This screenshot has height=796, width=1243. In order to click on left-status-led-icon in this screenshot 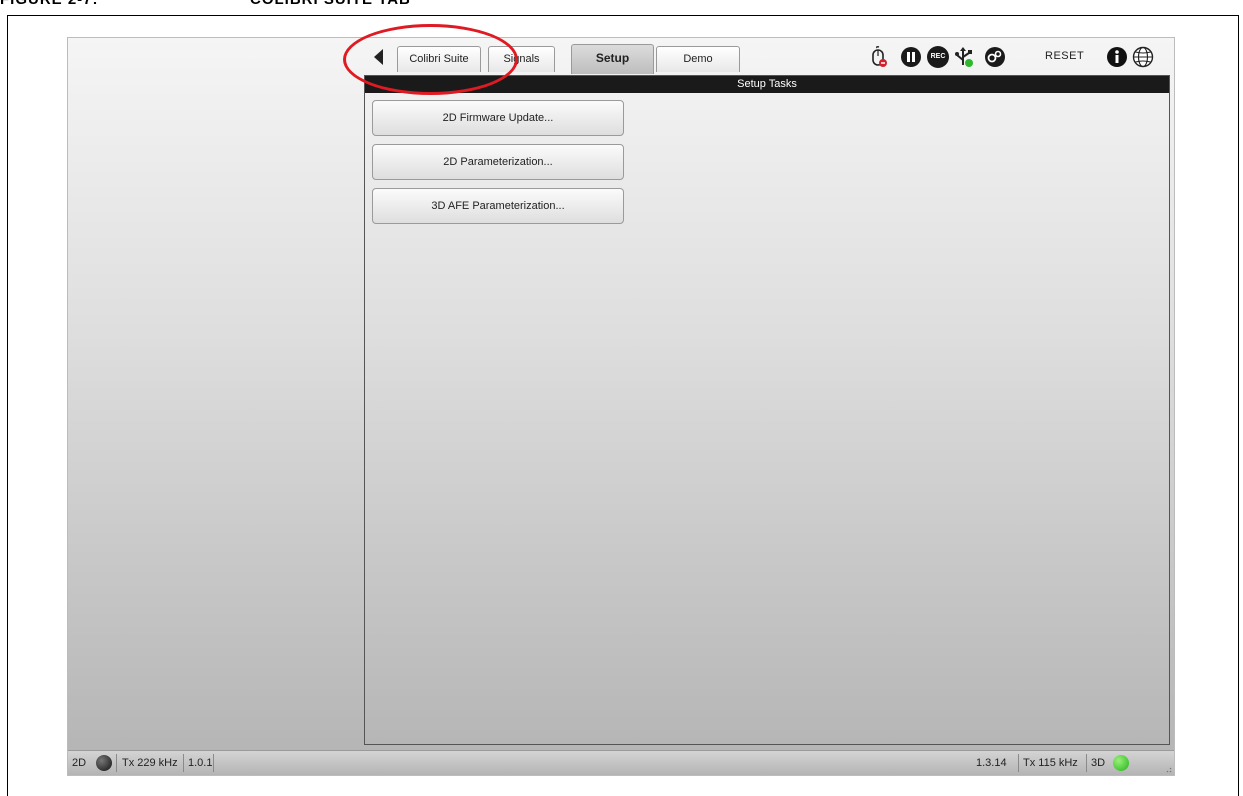, I will do `click(104, 763)`.